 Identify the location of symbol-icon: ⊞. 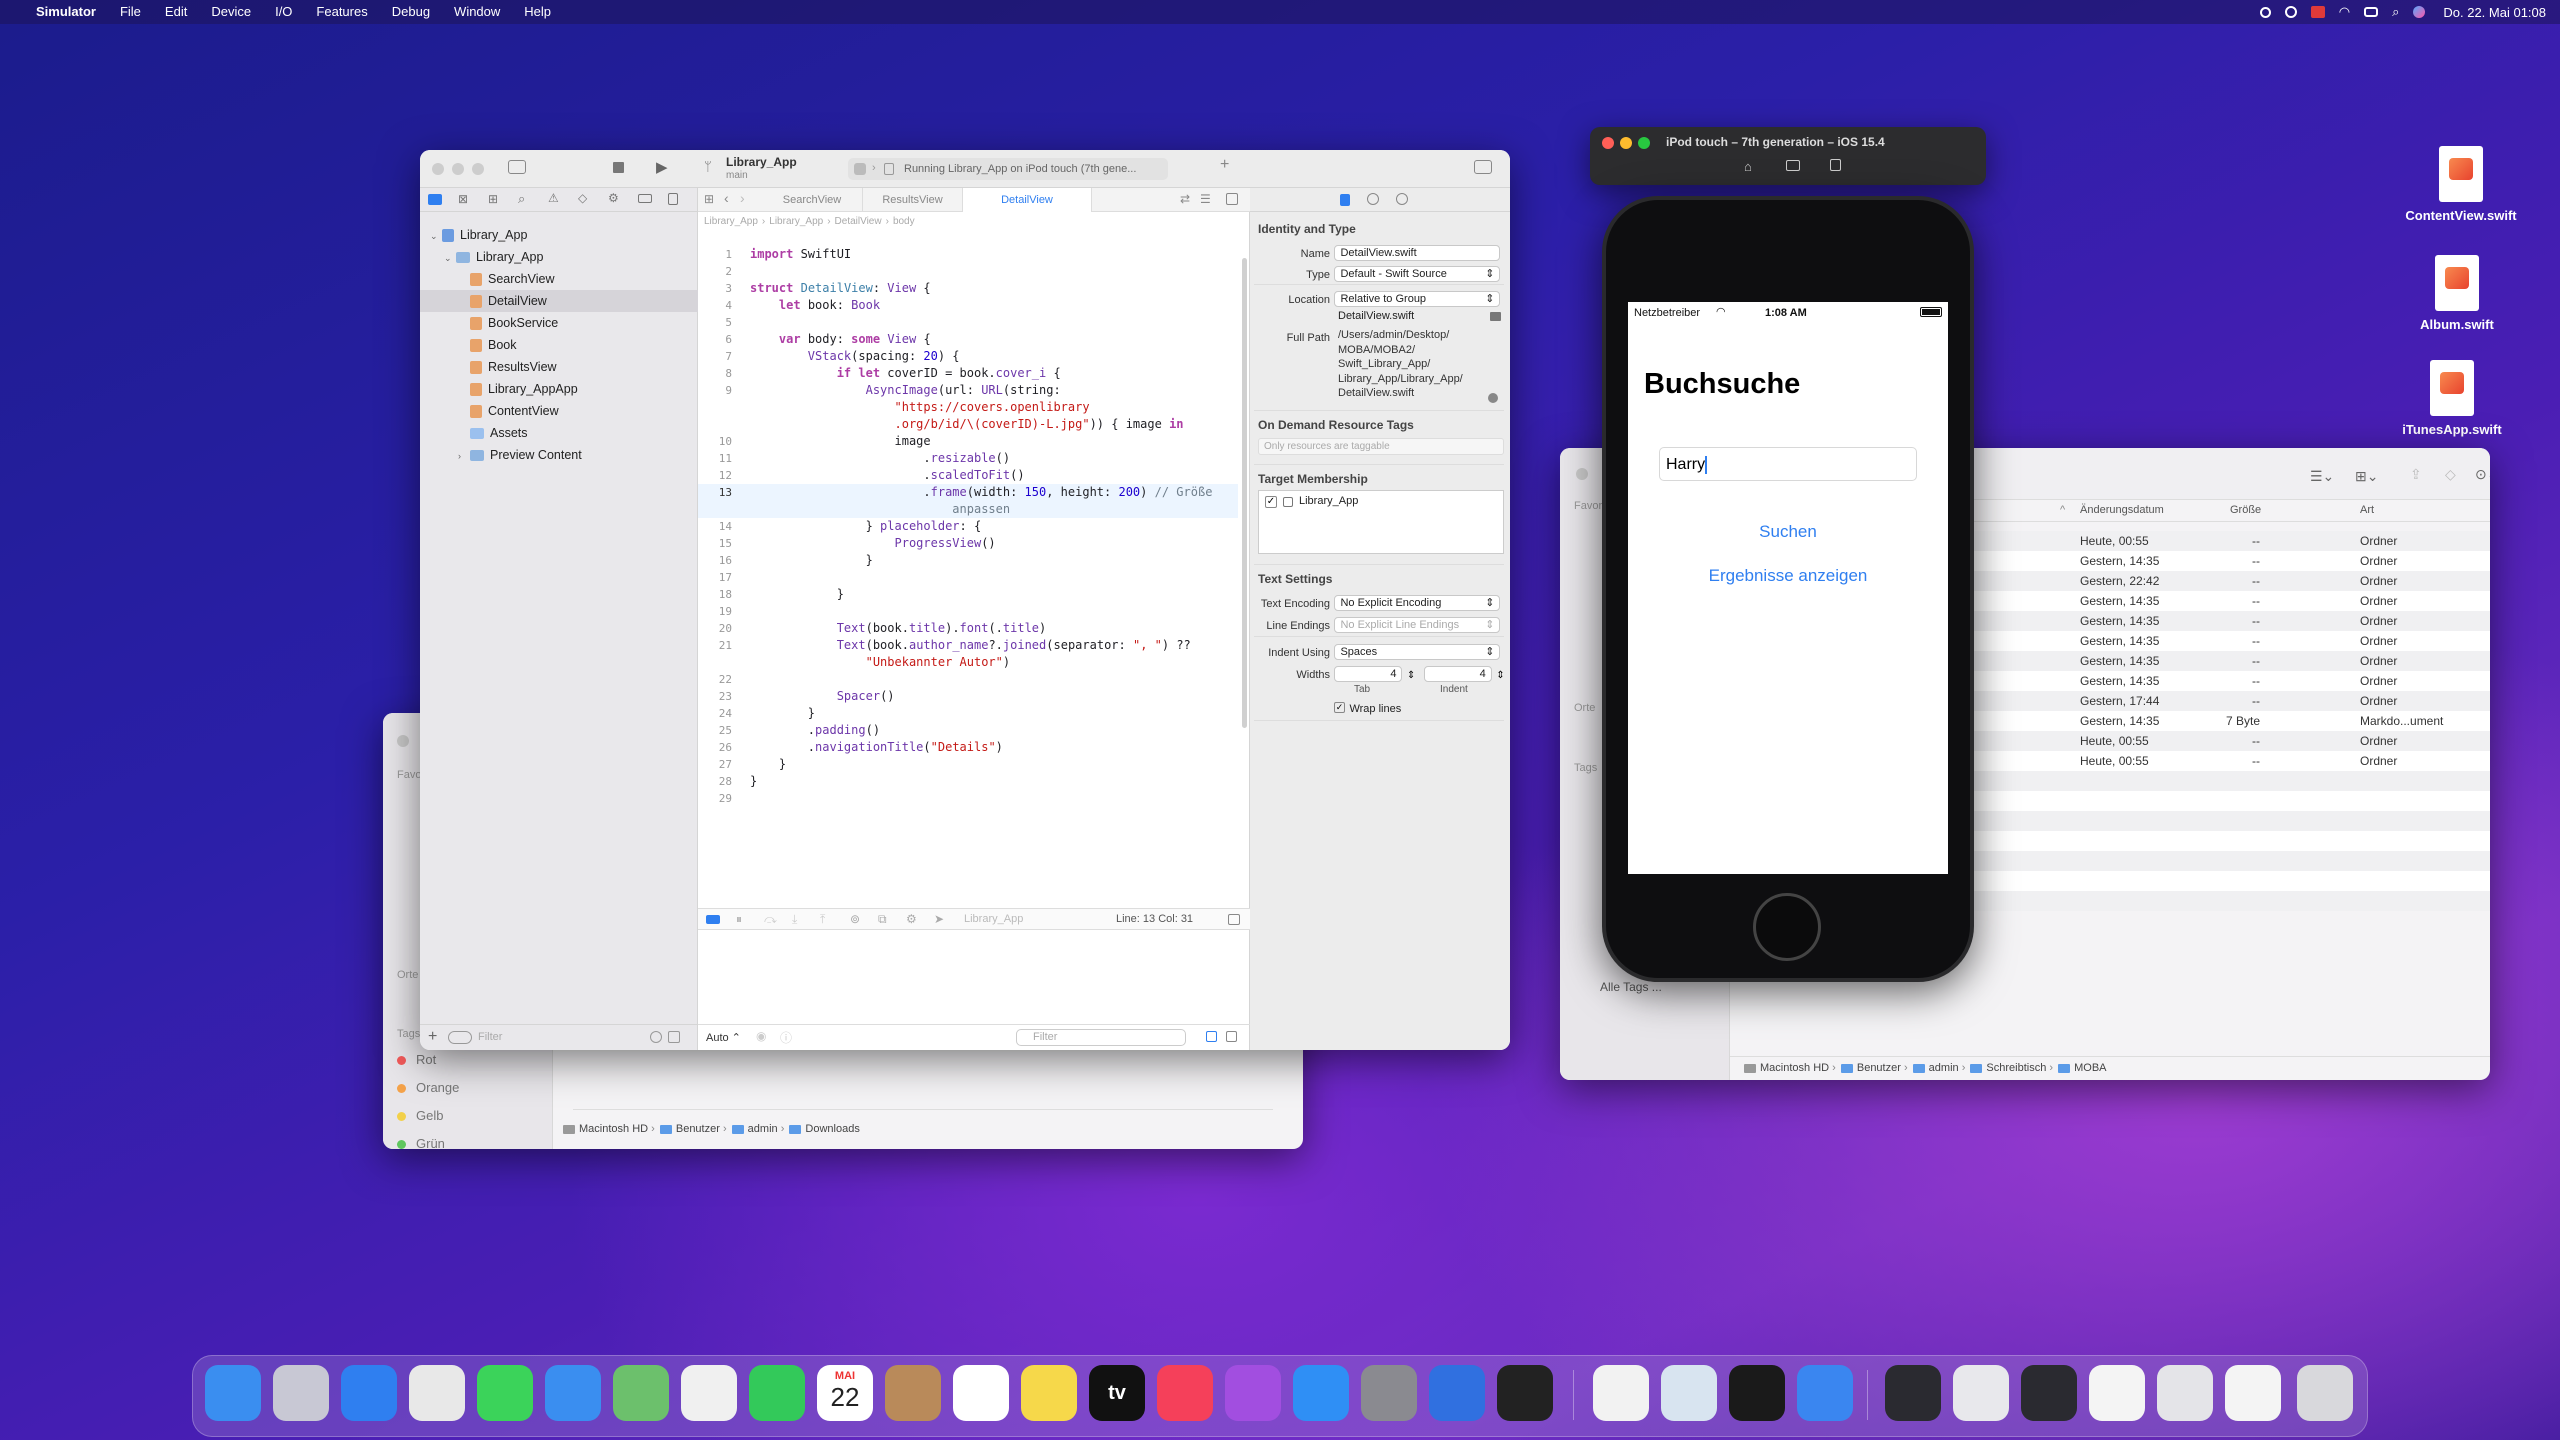
(493, 199).